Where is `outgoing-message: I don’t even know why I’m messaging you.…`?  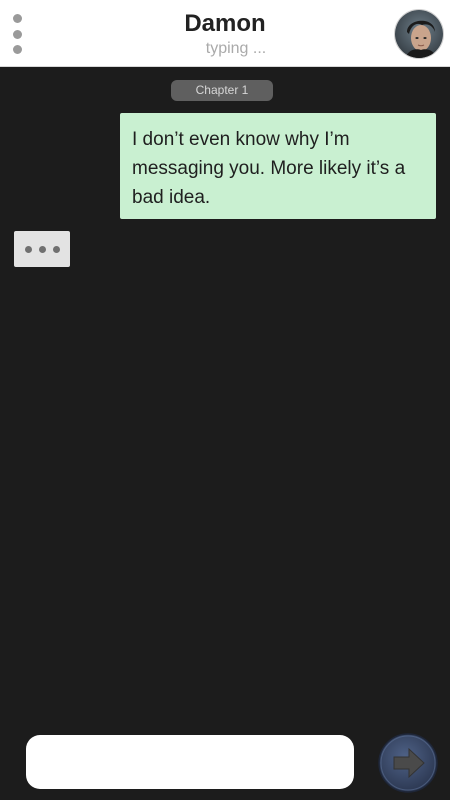 outgoing-message: I don’t even know why I’m messaging you.… is located at coordinates (278, 166).